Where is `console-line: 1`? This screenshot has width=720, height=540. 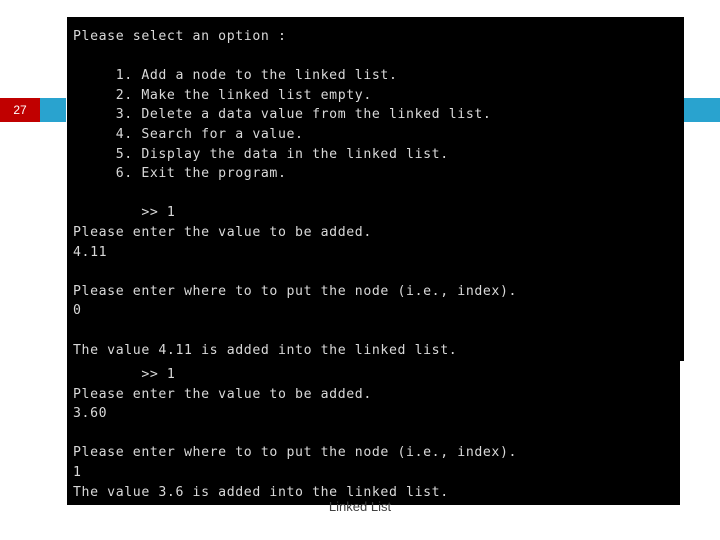 console-line: 1 is located at coordinates (77, 472).